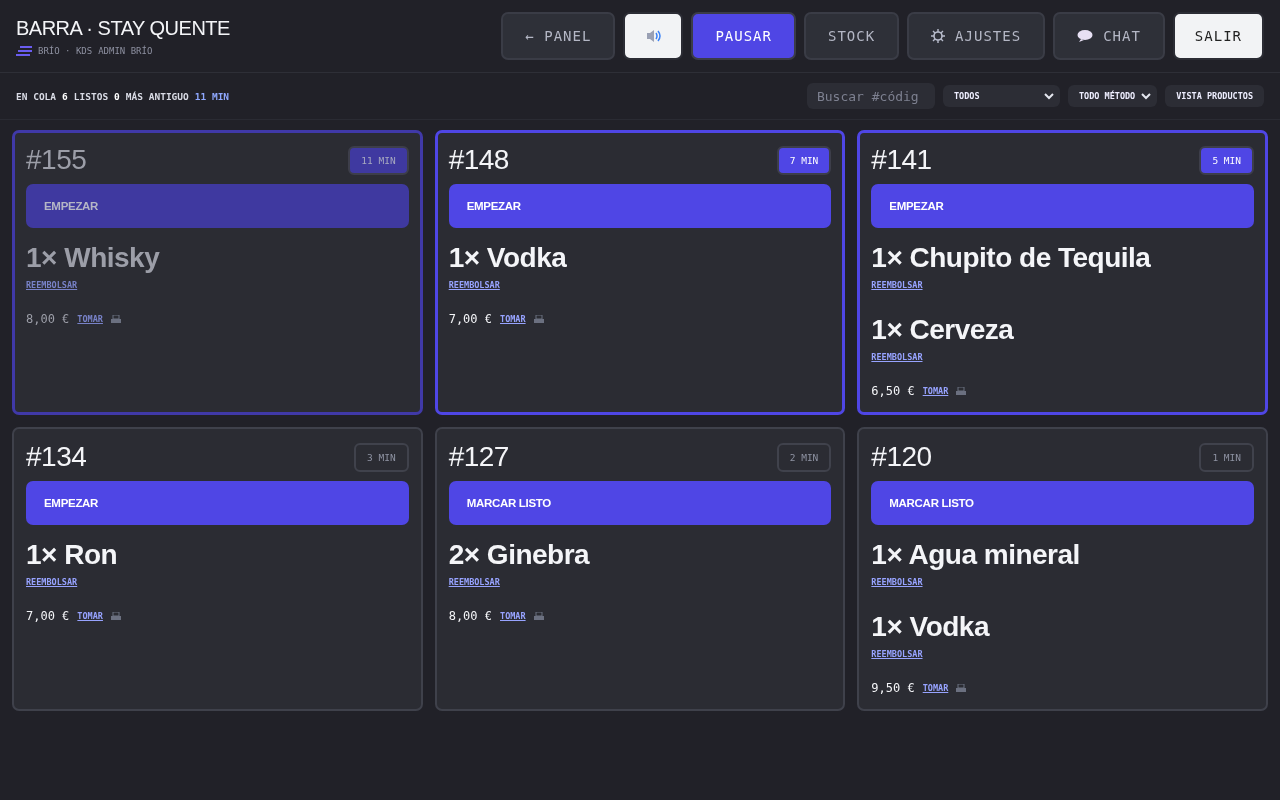 This screenshot has width=1280, height=800. What do you see at coordinates (123, 28) in the screenshot?
I see `page-title: BARRA · STAY QUENTE` at bounding box center [123, 28].